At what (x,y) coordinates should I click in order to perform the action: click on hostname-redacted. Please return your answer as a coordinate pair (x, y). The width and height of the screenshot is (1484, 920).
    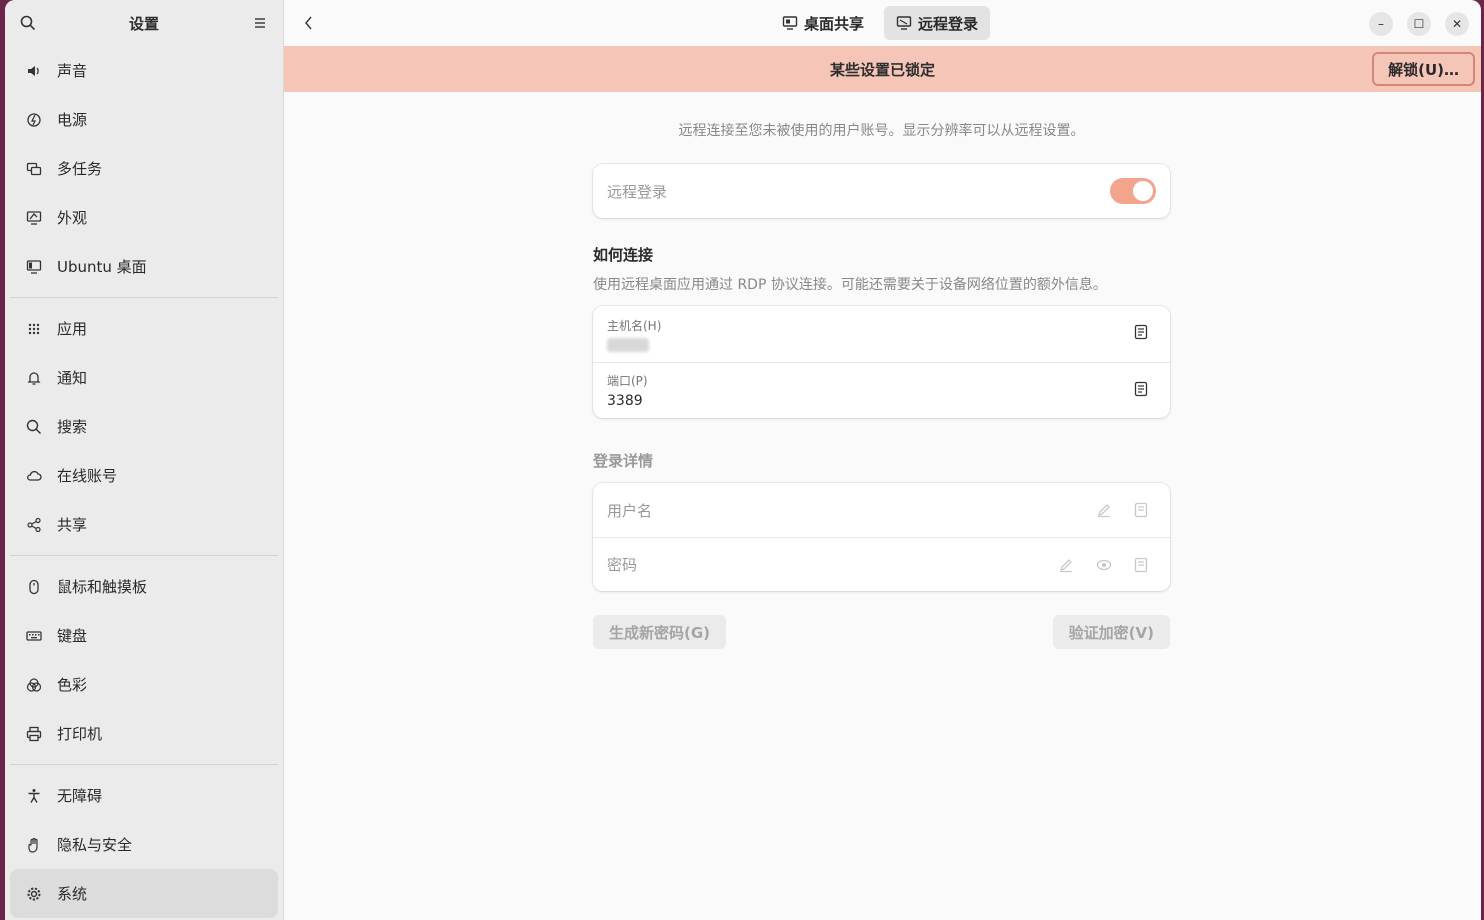
    Looking at the image, I should click on (628, 344).